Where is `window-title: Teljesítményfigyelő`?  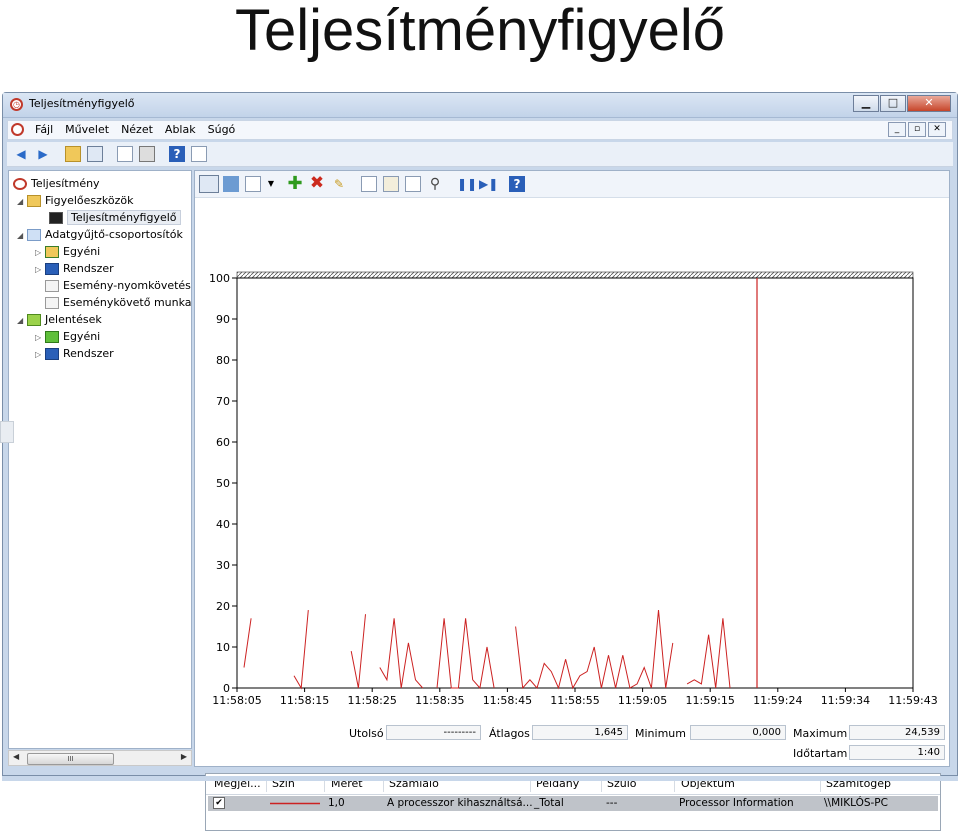 window-title: Teljesítményfigyelő is located at coordinates (82, 103).